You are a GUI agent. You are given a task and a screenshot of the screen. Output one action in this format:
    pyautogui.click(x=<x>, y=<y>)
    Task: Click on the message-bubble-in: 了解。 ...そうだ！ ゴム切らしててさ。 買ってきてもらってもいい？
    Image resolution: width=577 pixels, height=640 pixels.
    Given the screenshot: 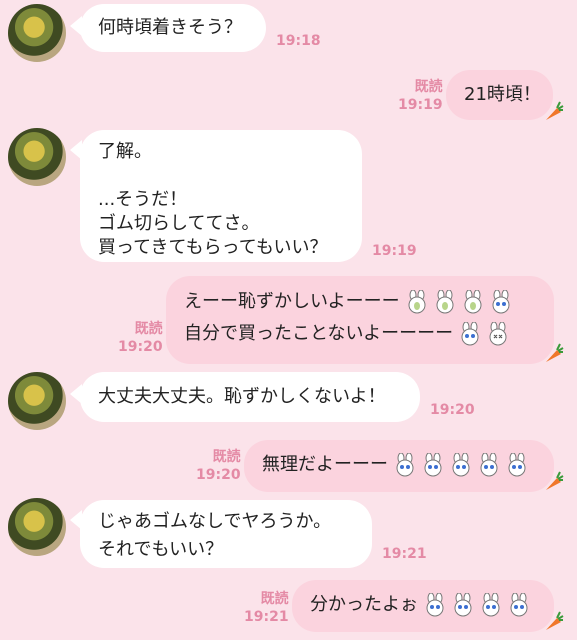 What is the action you would take?
    pyautogui.click(x=221, y=196)
    